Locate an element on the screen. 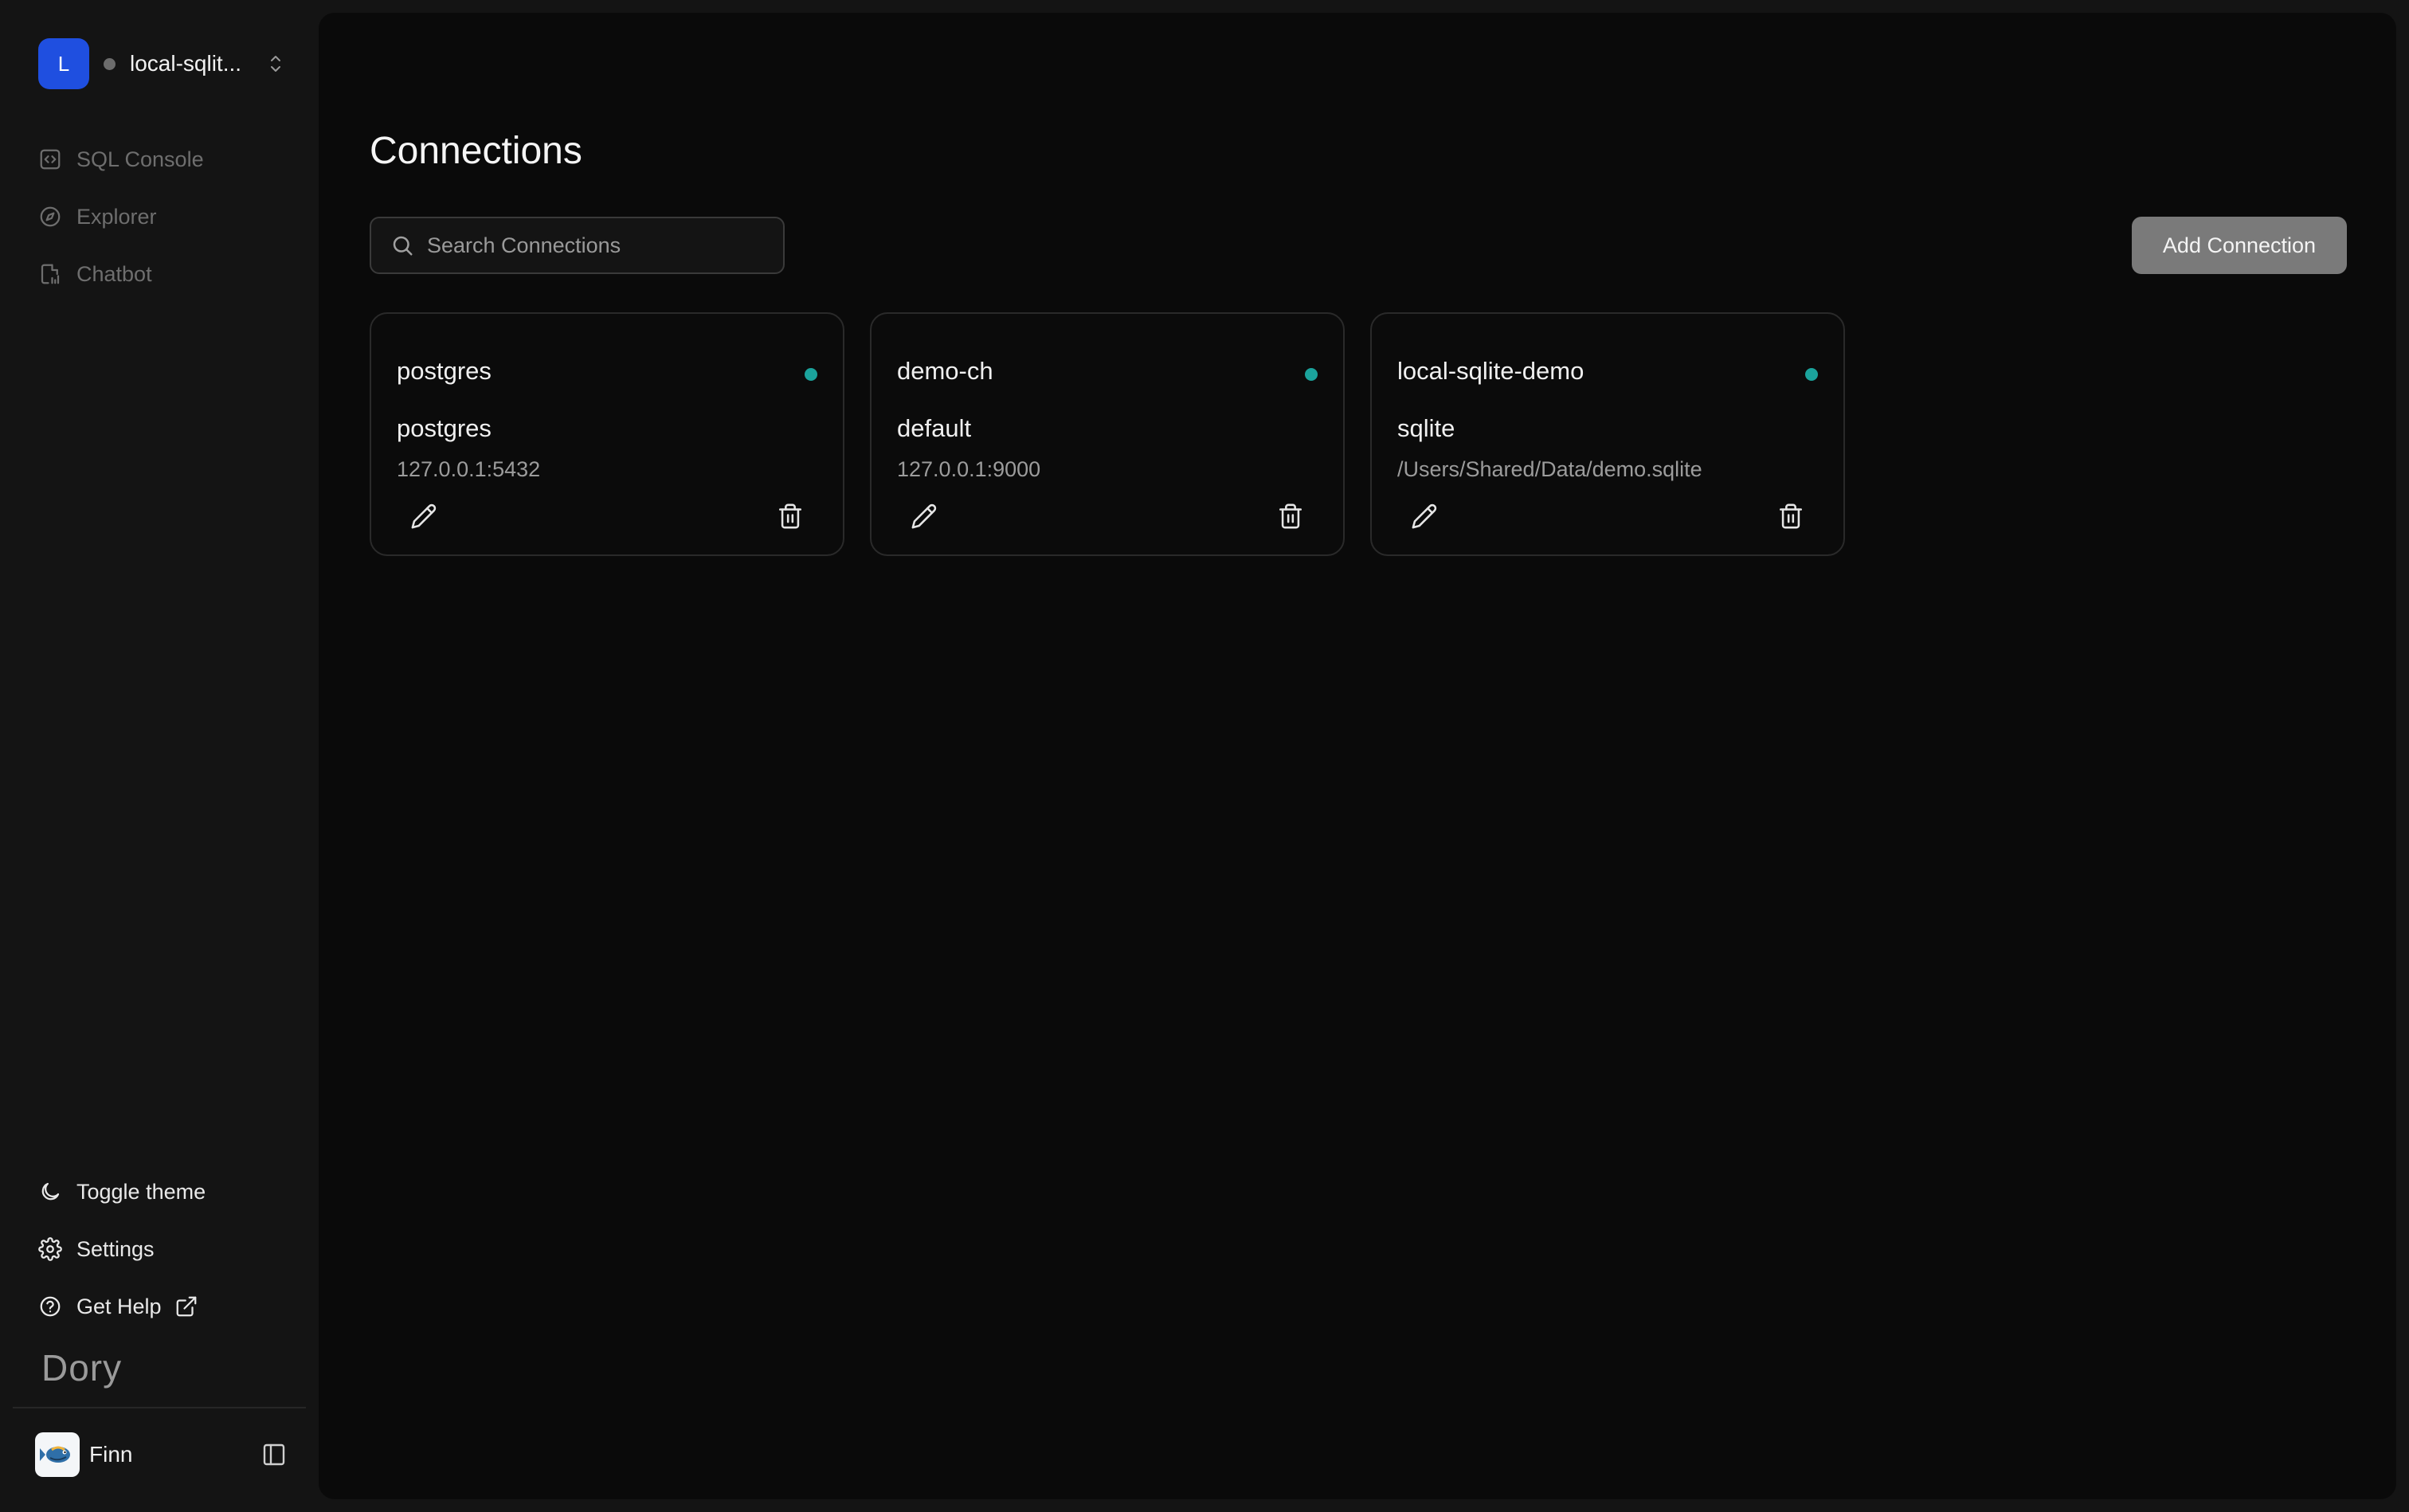 This screenshot has height=1512, width=2409. avatar is located at coordinates (57, 1455).